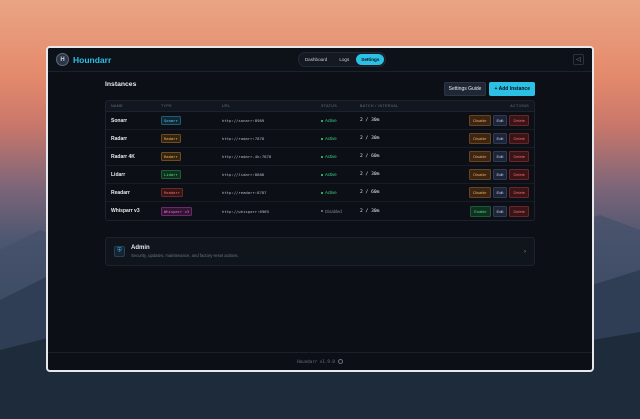 This screenshot has width=640, height=419. I want to click on instance-name: Radarr 4K, so click(123, 156).